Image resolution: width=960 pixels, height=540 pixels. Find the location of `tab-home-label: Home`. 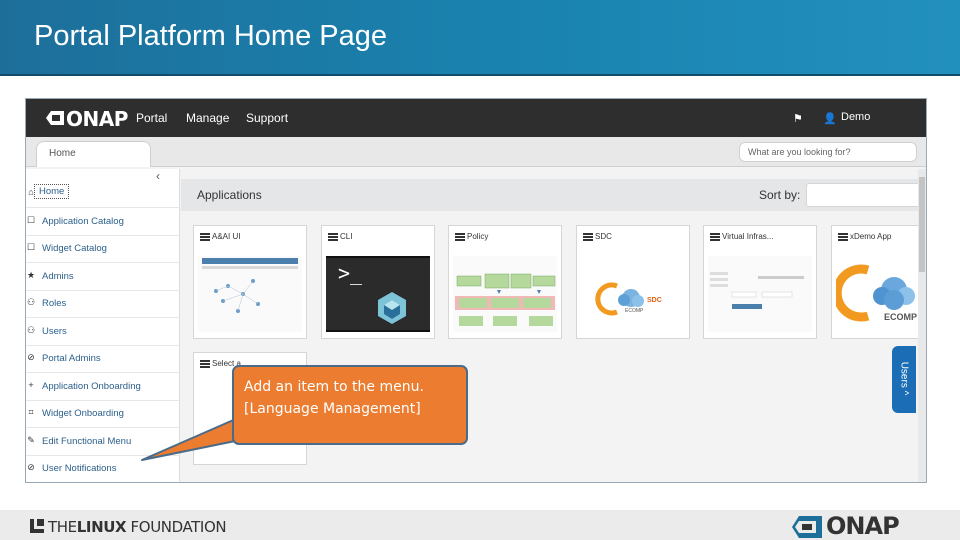

tab-home-label: Home is located at coordinates (62, 153).